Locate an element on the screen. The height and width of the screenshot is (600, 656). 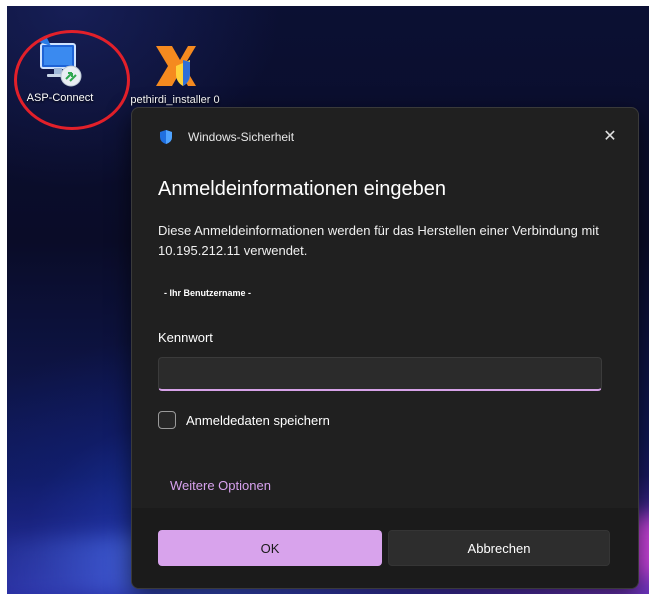
remember-credentials-option: Anmeldedaten speichern is located at coordinates (244, 420).